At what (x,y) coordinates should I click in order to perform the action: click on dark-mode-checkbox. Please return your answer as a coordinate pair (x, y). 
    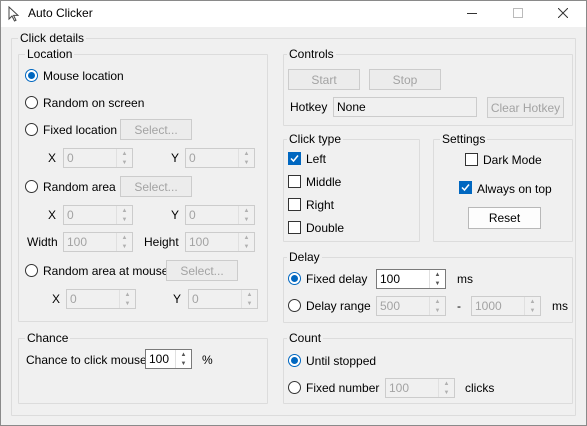
    Looking at the image, I should click on (471, 159).